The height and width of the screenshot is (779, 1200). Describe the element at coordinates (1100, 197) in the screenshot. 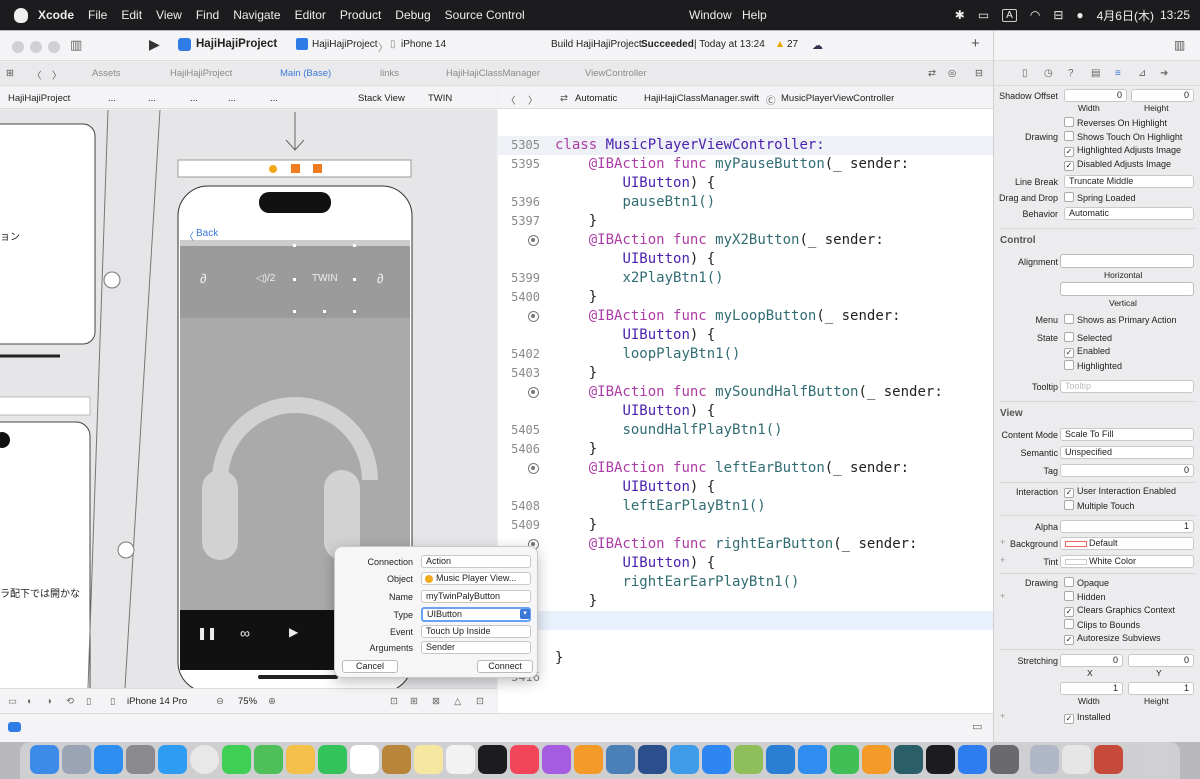

I see `spring-loaded-checkbox: Spring Loaded` at that location.